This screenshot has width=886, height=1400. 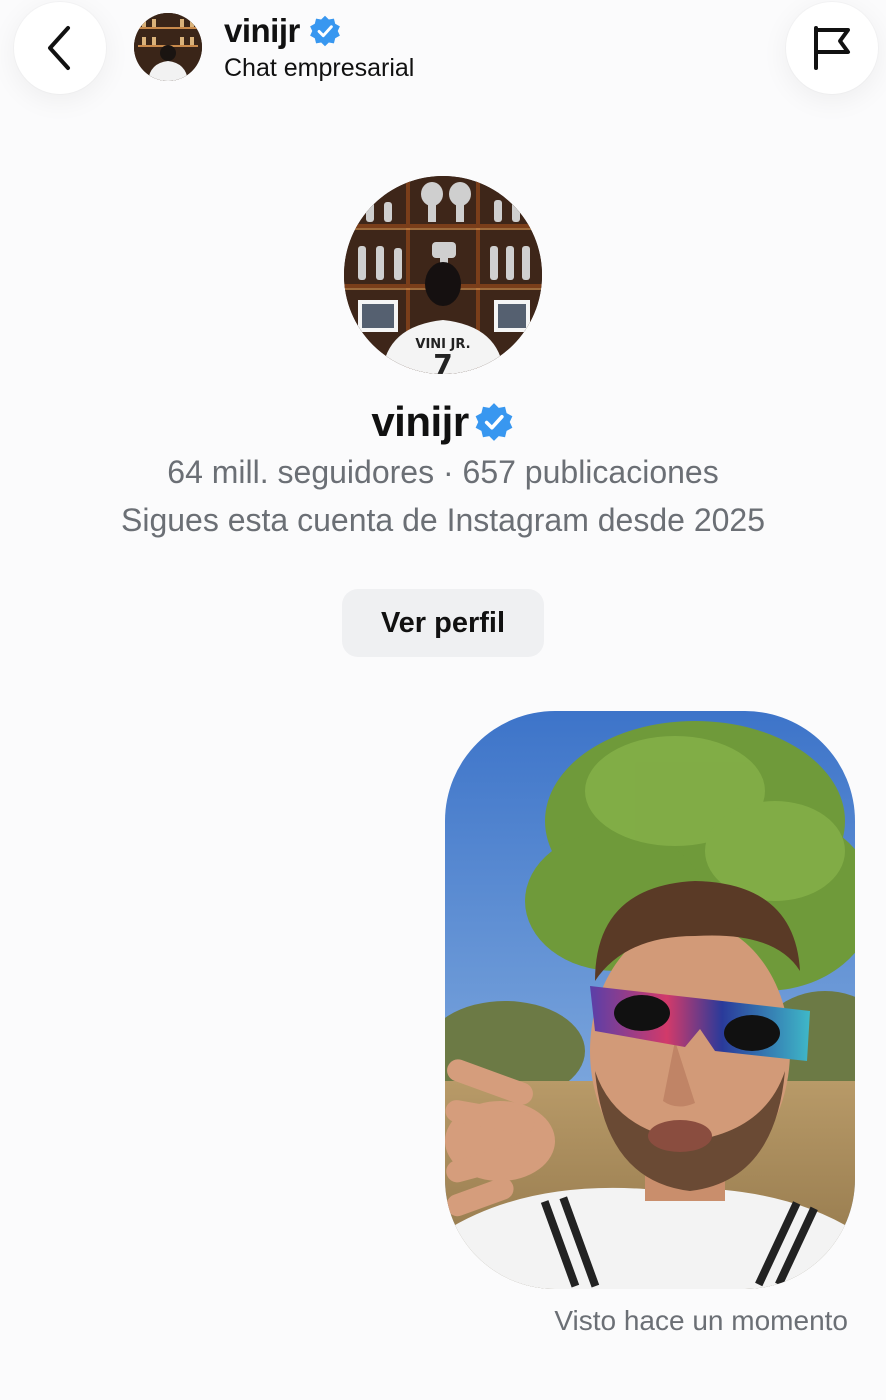 I want to click on header-title: vinijr, so click(x=283, y=31).